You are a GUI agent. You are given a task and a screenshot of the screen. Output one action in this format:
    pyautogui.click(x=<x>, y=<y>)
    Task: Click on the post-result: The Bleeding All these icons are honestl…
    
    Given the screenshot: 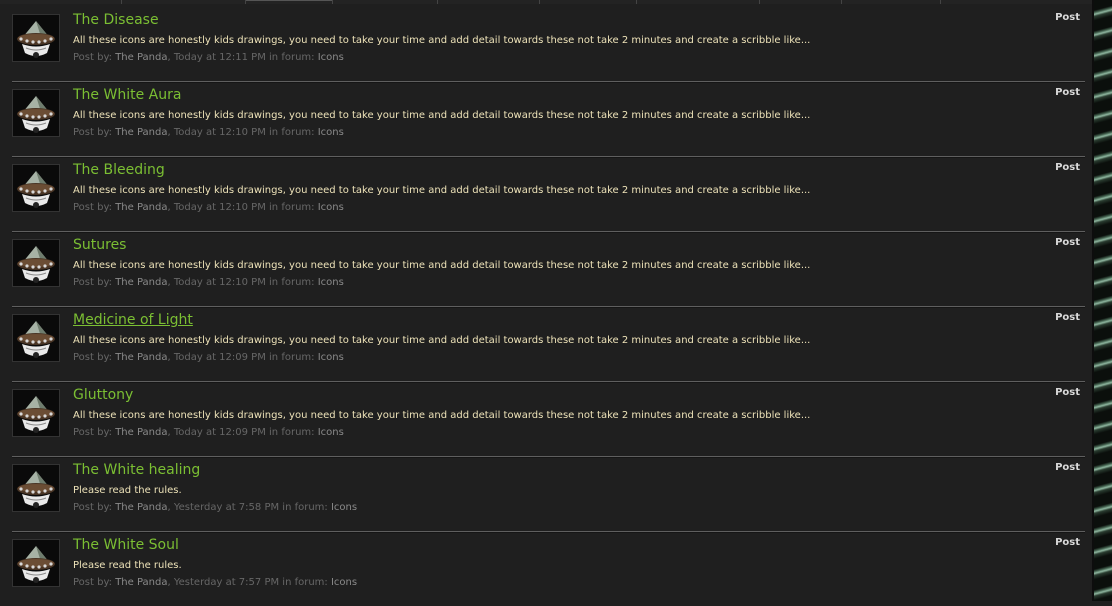 What is the action you would take?
    pyautogui.click(x=547, y=193)
    